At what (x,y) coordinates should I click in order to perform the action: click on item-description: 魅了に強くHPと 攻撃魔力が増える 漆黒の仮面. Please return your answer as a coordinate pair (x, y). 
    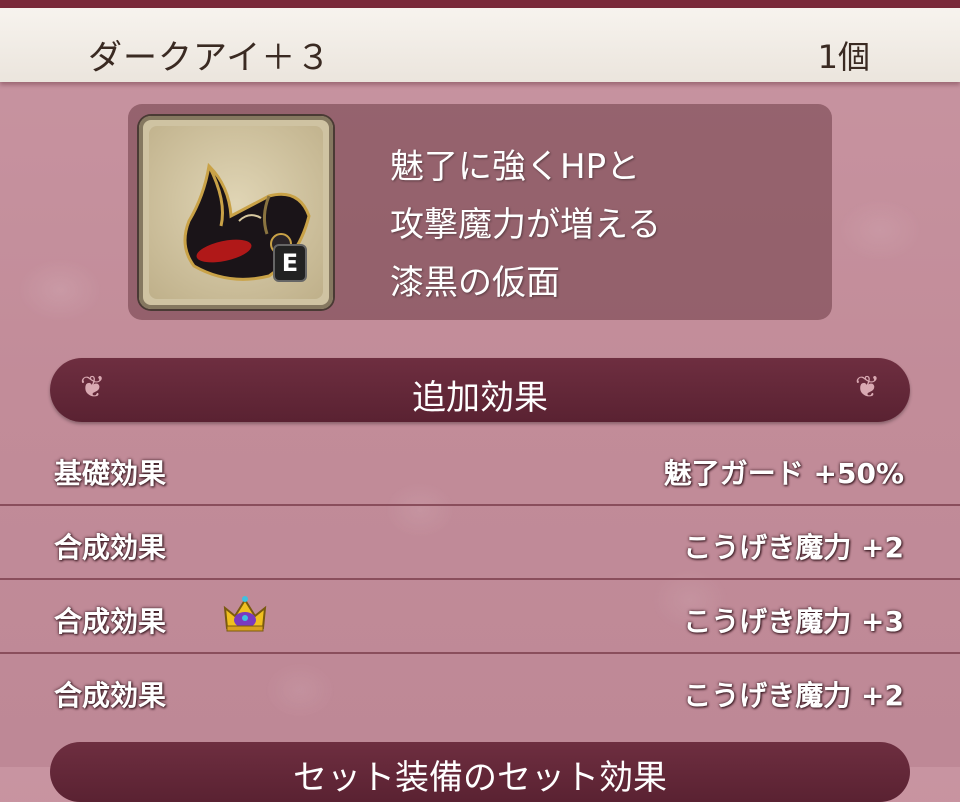
    Looking at the image, I should click on (525, 225).